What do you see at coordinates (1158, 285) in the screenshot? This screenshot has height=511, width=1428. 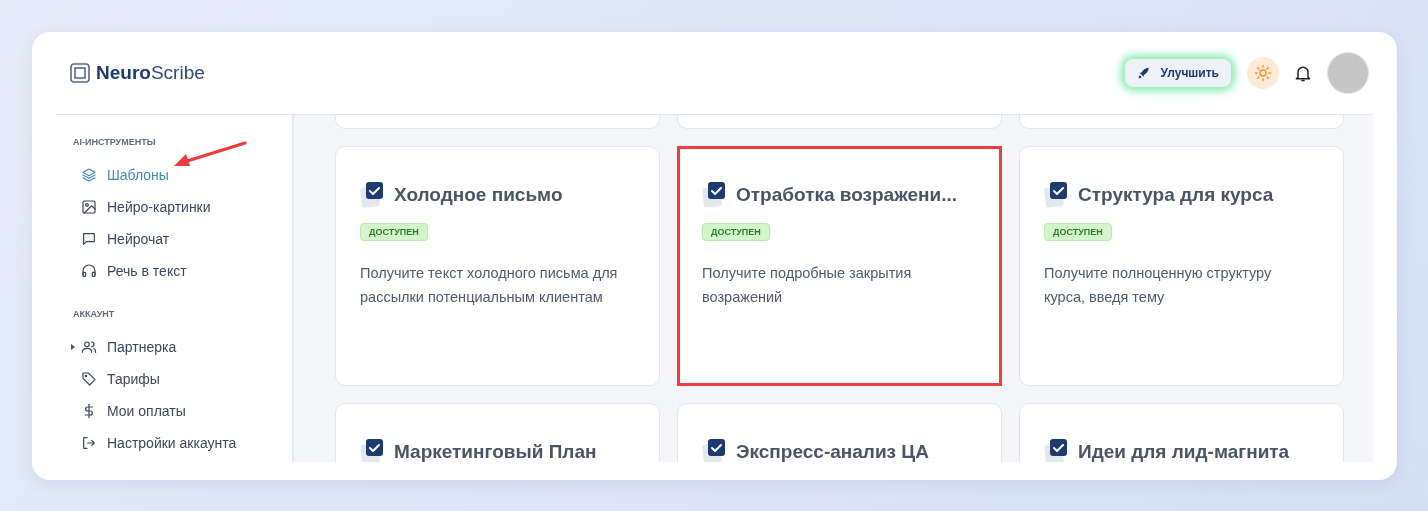 I see `card-description: Получите полноценную структуру курса, введя тему` at bounding box center [1158, 285].